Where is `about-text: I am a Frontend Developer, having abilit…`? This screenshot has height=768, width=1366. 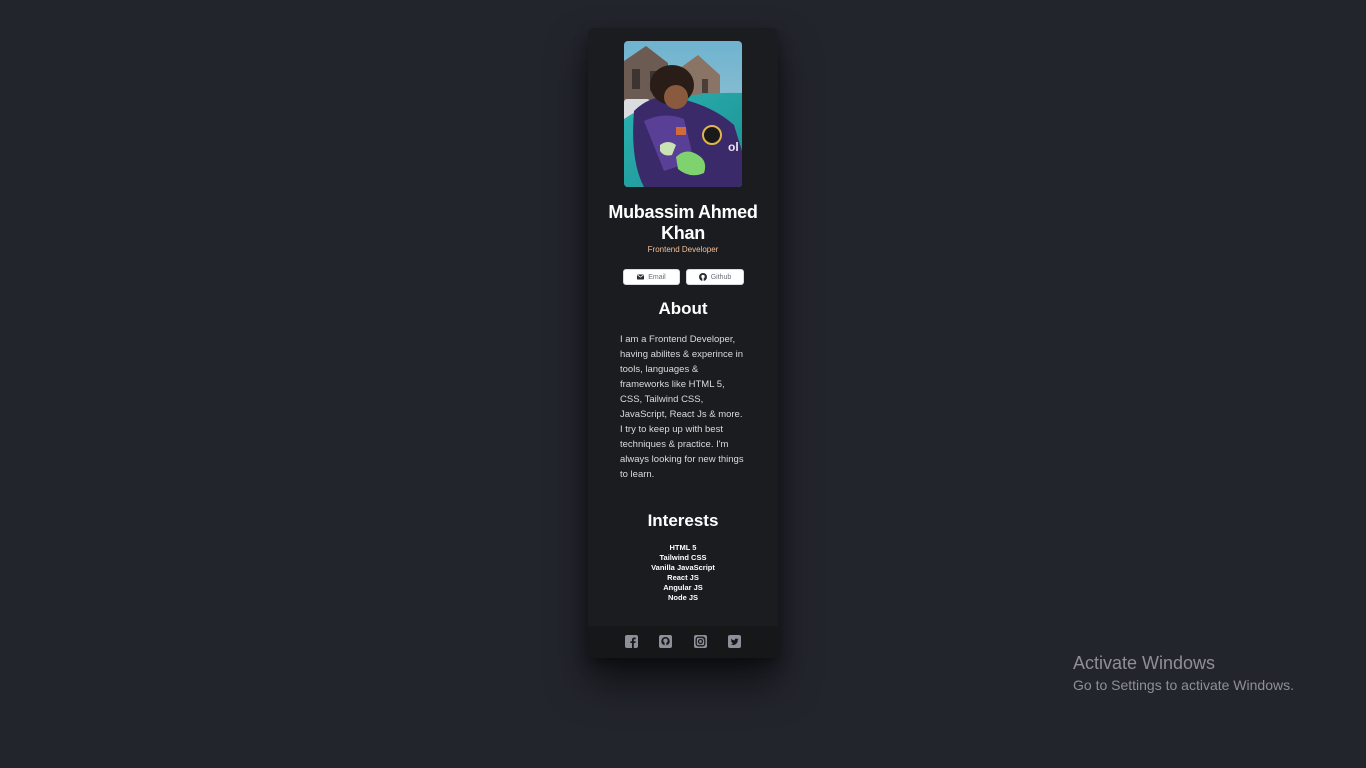 about-text: I am a Frontend Developer, having abilit… is located at coordinates (682, 407).